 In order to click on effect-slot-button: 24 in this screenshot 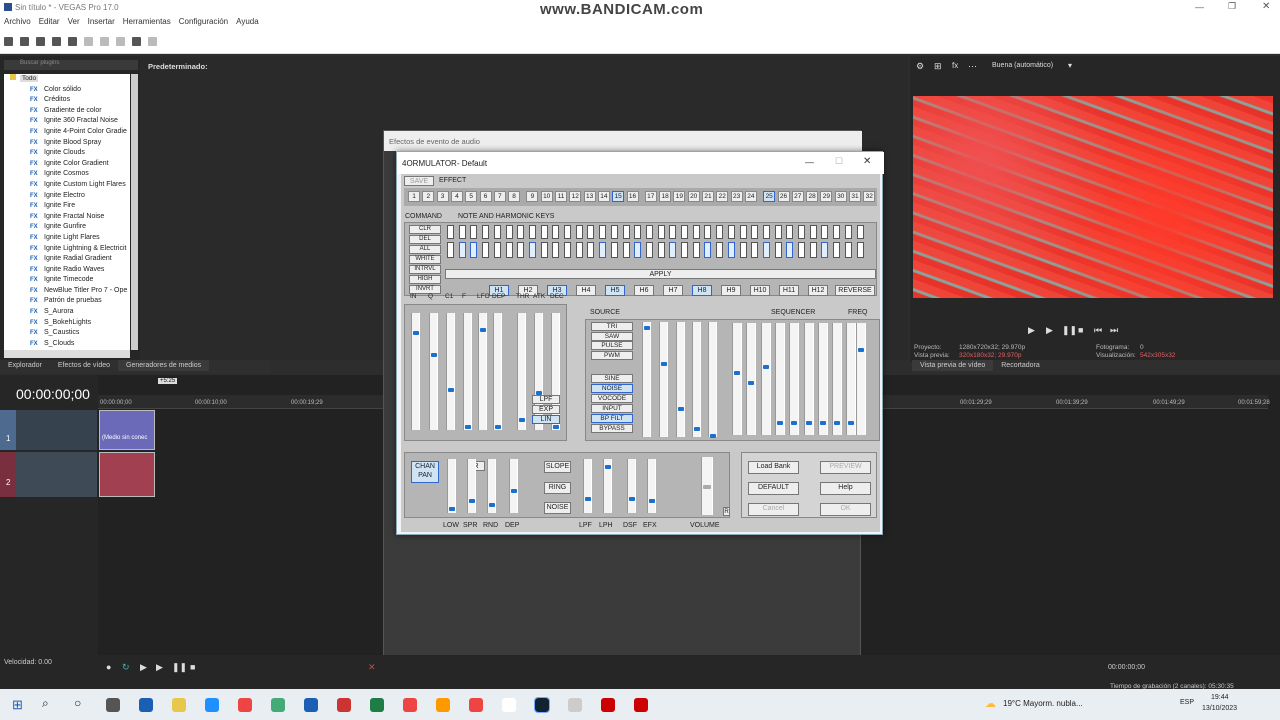, I will do `click(750, 196)`.